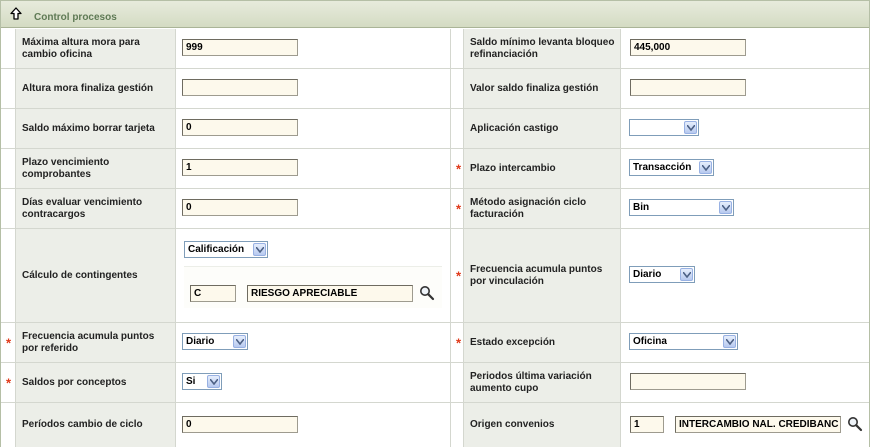  What do you see at coordinates (81, 48) in the screenshot?
I see `field-label: Máxima altura mora para cambio oficina` at bounding box center [81, 48].